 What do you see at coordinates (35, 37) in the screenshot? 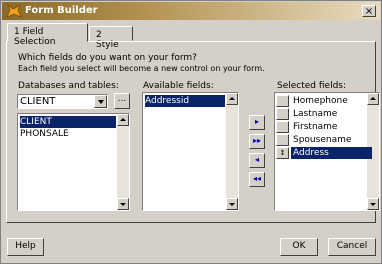
I see `tab-field-selection-label: 1 Field Selection` at bounding box center [35, 37].